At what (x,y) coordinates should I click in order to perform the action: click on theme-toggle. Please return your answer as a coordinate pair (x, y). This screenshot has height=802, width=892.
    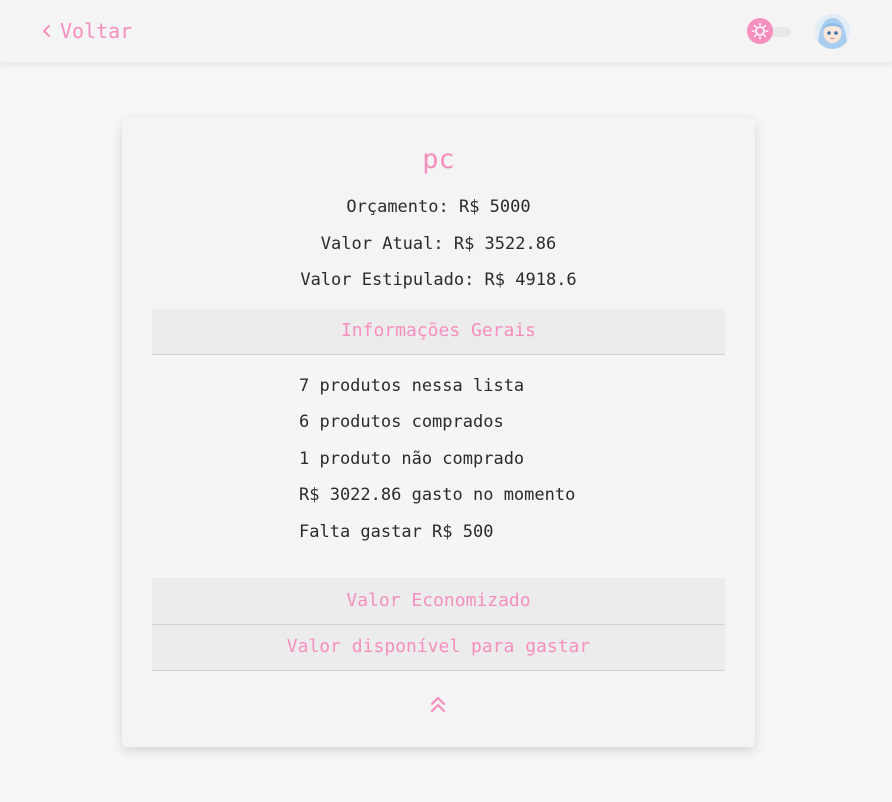
    Looking at the image, I should click on (770, 31).